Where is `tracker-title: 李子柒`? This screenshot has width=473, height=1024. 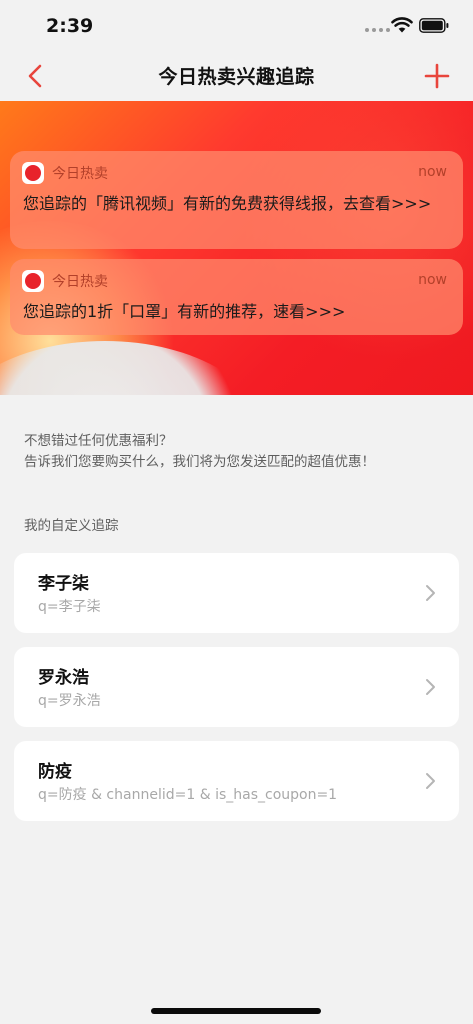
tracker-title: 李子柒 is located at coordinates (63, 584).